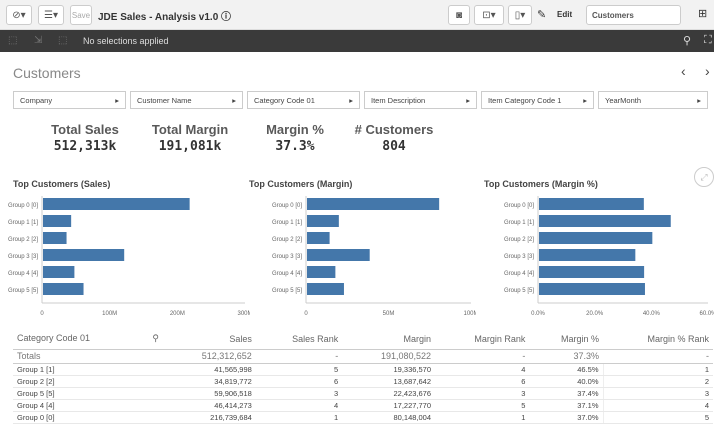  What do you see at coordinates (363, 369) in the screenshot?
I see `table-row: Group 1 [1] 41,565,998 5 19,336,570 4 46.5% 1` at bounding box center [363, 369].